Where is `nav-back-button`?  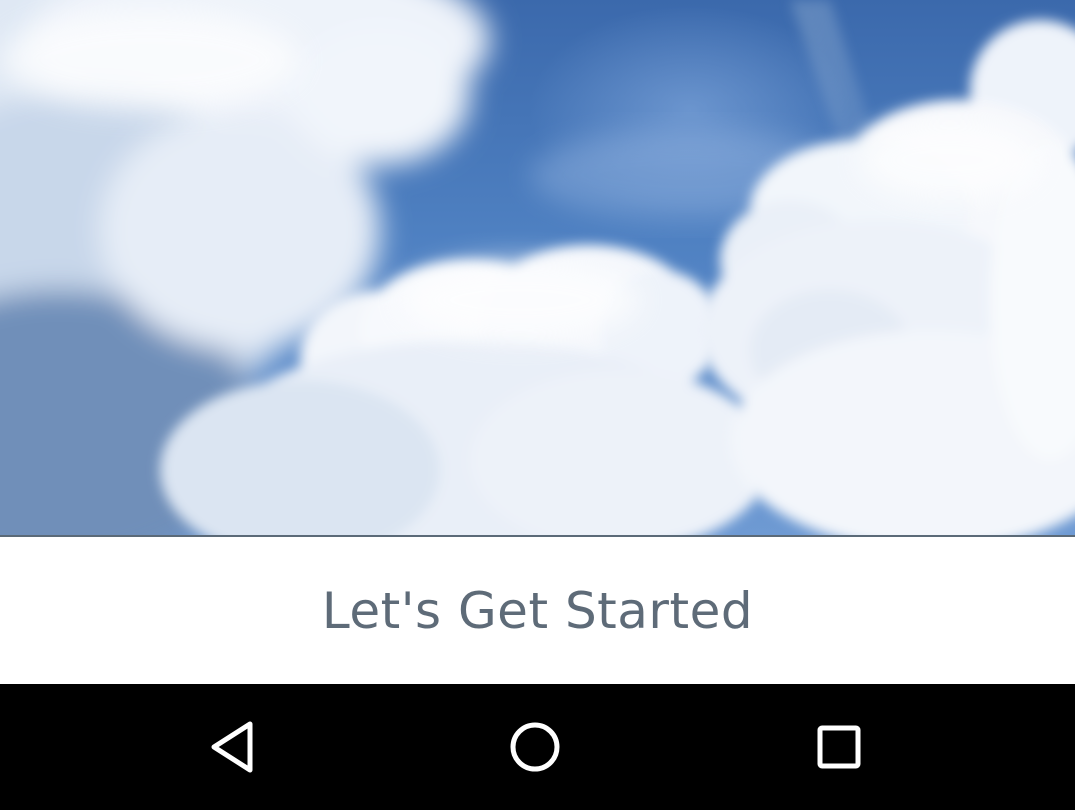 nav-back-button is located at coordinates (233, 747).